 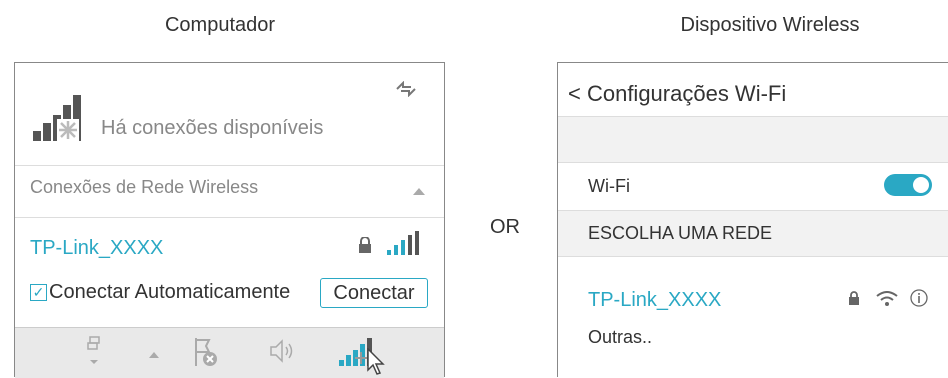 What do you see at coordinates (144, 187) in the screenshot?
I see `wireless-connections-label: Conexões de Rede Wireless` at bounding box center [144, 187].